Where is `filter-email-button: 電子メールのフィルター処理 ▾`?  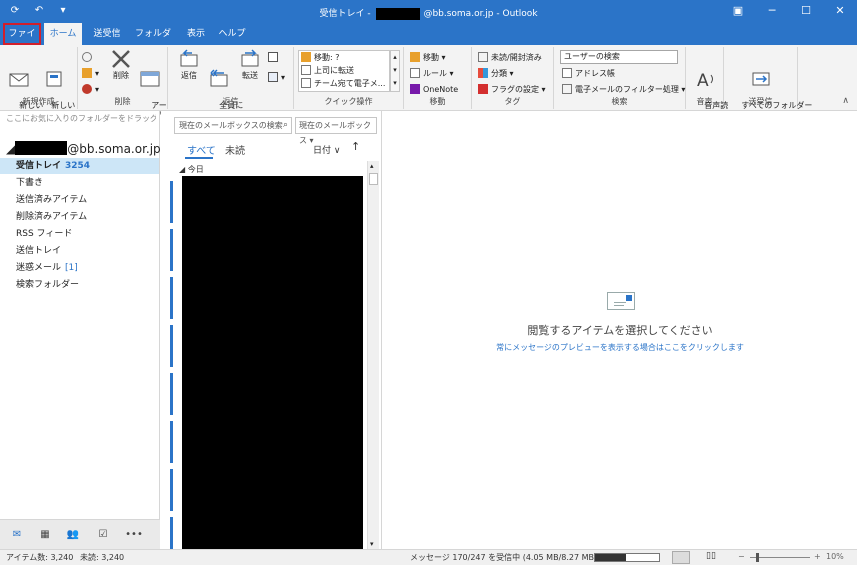 filter-email-button: 電子メールのフィルター処理 ▾ is located at coordinates (623, 90).